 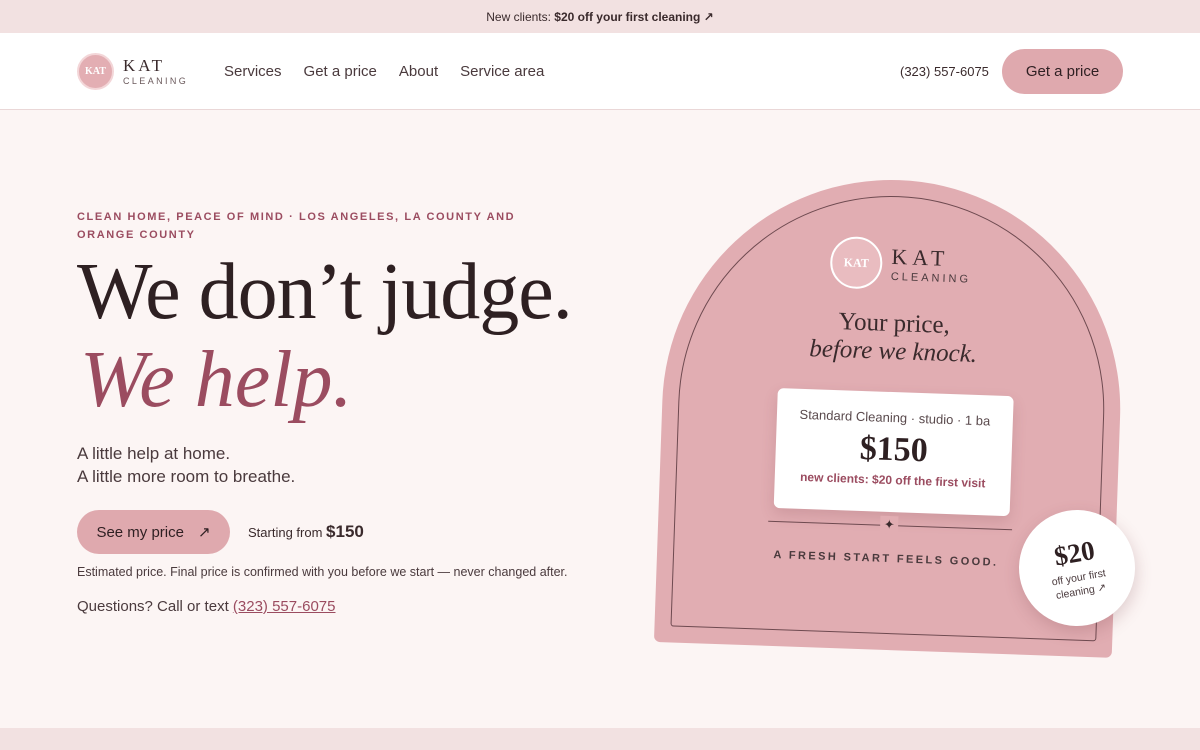 What do you see at coordinates (1079, 584) in the screenshot?
I see `coupon-text: off your first cleaning ↗` at bounding box center [1079, 584].